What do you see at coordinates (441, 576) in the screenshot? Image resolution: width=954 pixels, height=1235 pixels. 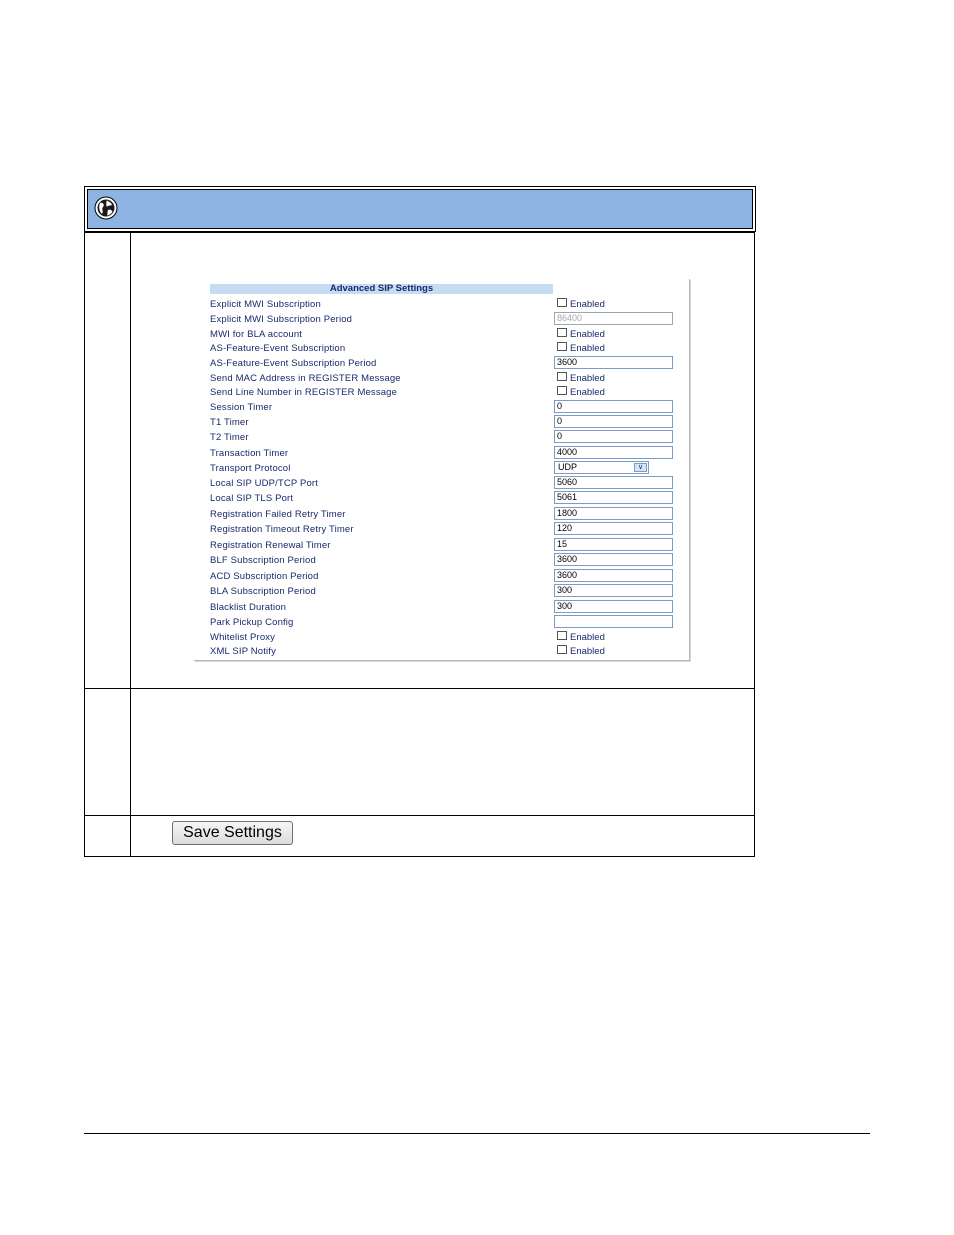 I see `setting-row: ACD Subscription Period 3600` at bounding box center [441, 576].